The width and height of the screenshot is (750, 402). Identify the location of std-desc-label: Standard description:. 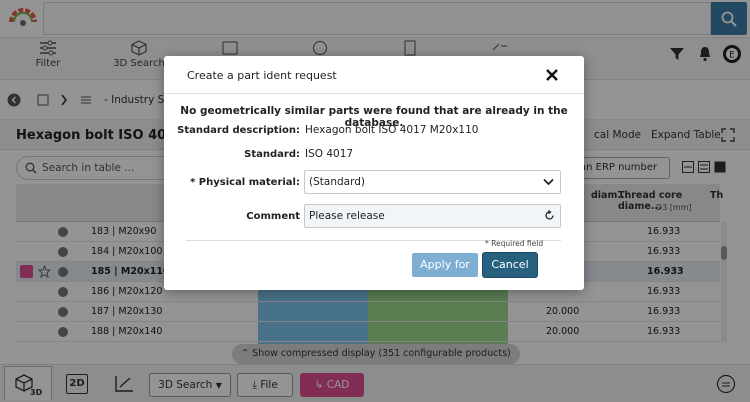
(238, 130).